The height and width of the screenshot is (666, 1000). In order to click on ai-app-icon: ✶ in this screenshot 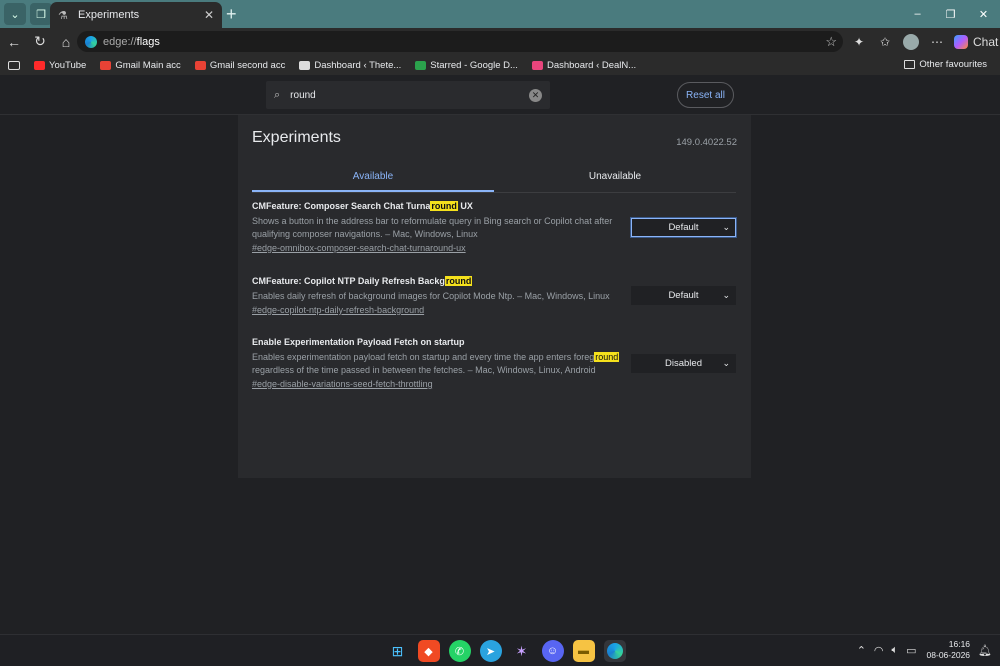, I will do `click(522, 651)`.